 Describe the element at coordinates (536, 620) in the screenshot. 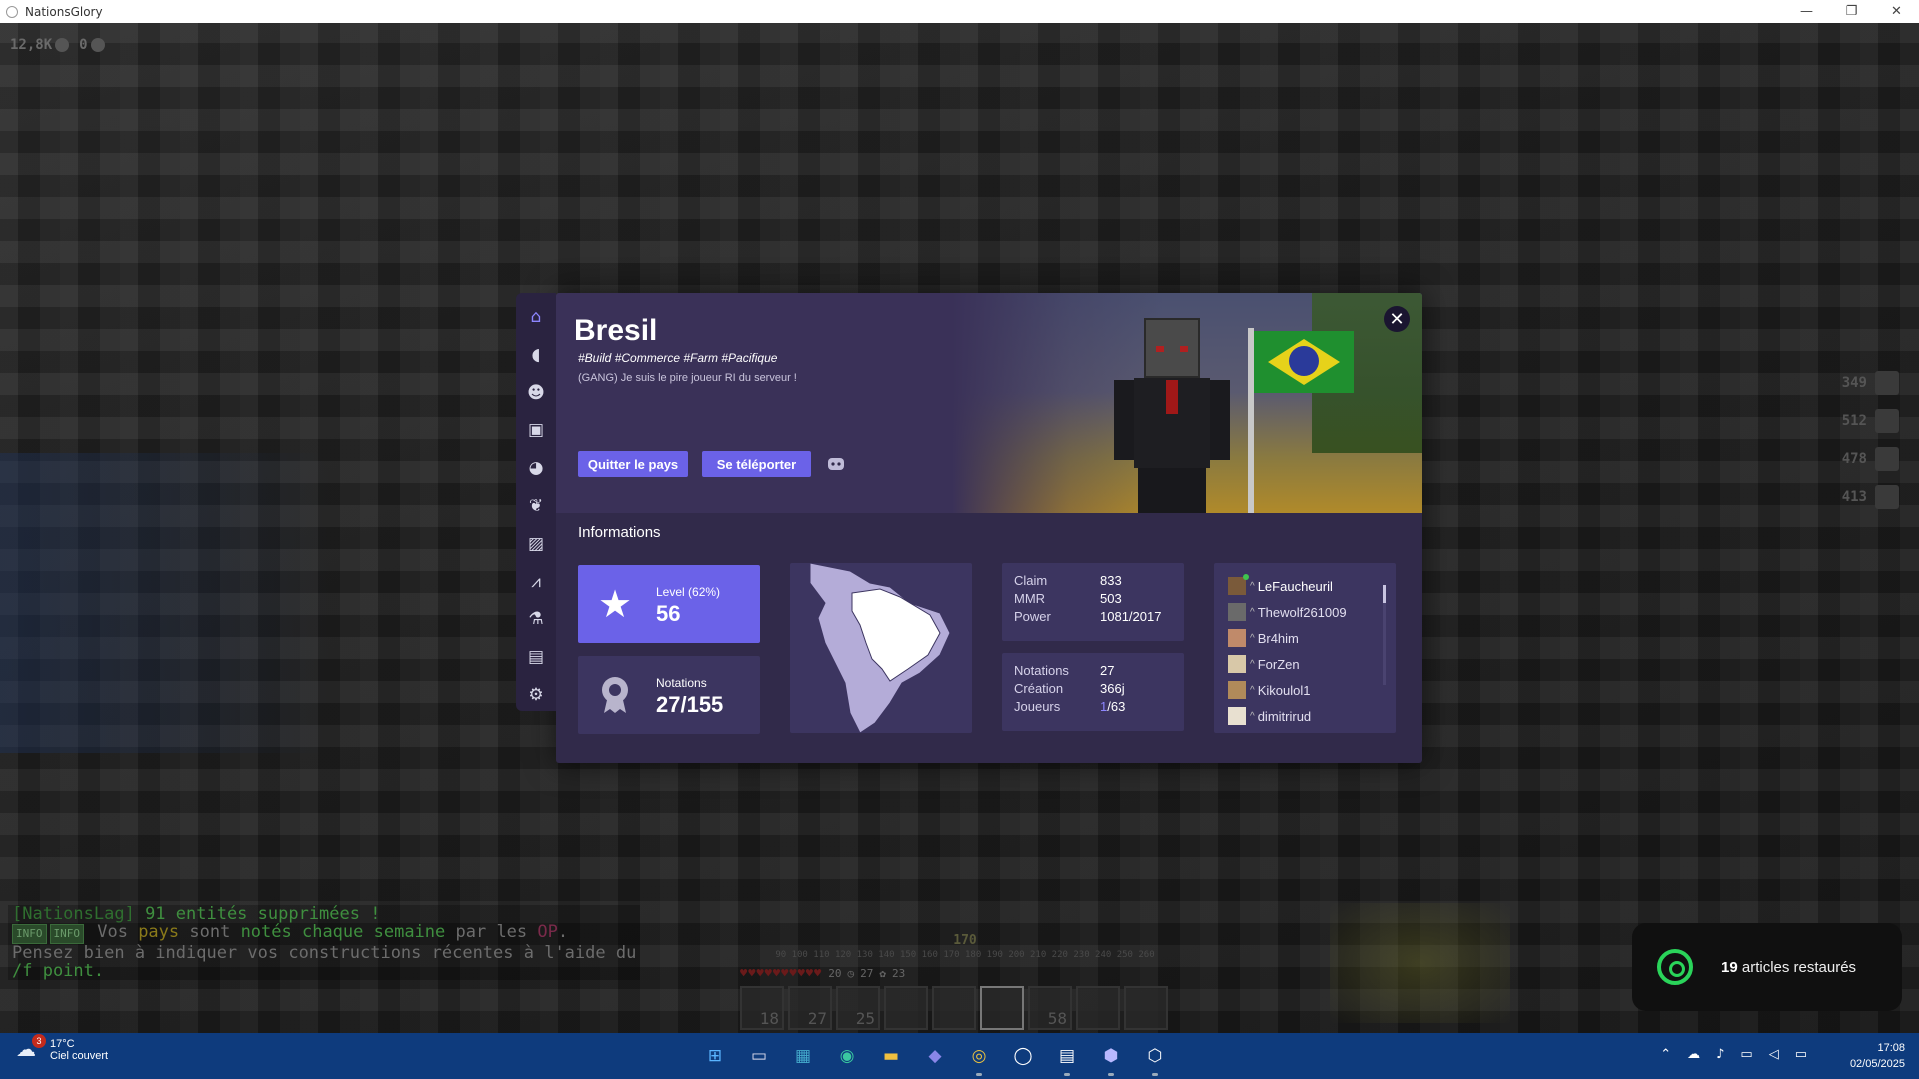

I see `nav-flask-icon: ⚗` at that location.